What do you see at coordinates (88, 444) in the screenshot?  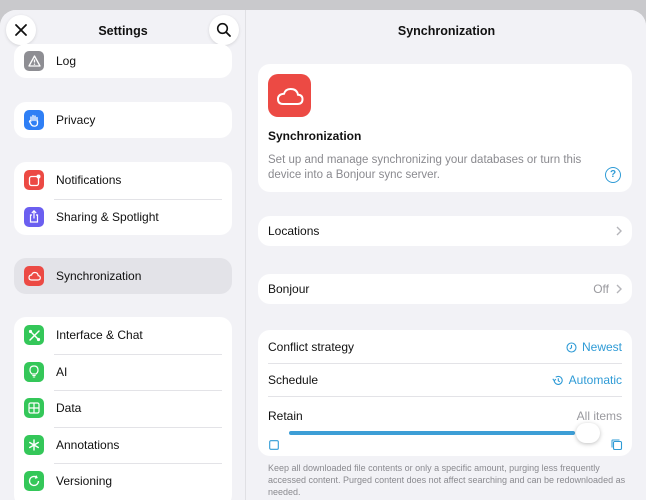 I see `sidebar-item-label: Annotations` at bounding box center [88, 444].